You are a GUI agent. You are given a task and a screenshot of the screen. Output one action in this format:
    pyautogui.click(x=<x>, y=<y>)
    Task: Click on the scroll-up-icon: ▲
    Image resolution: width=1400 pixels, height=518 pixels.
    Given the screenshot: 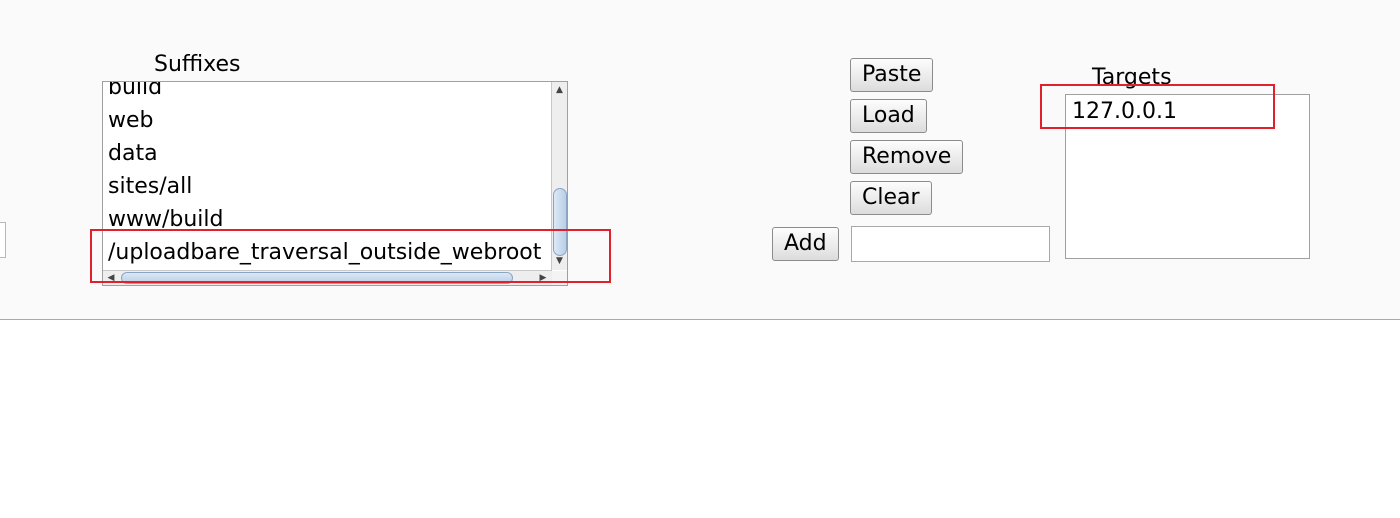 What is the action you would take?
    pyautogui.click(x=559, y=90)
    